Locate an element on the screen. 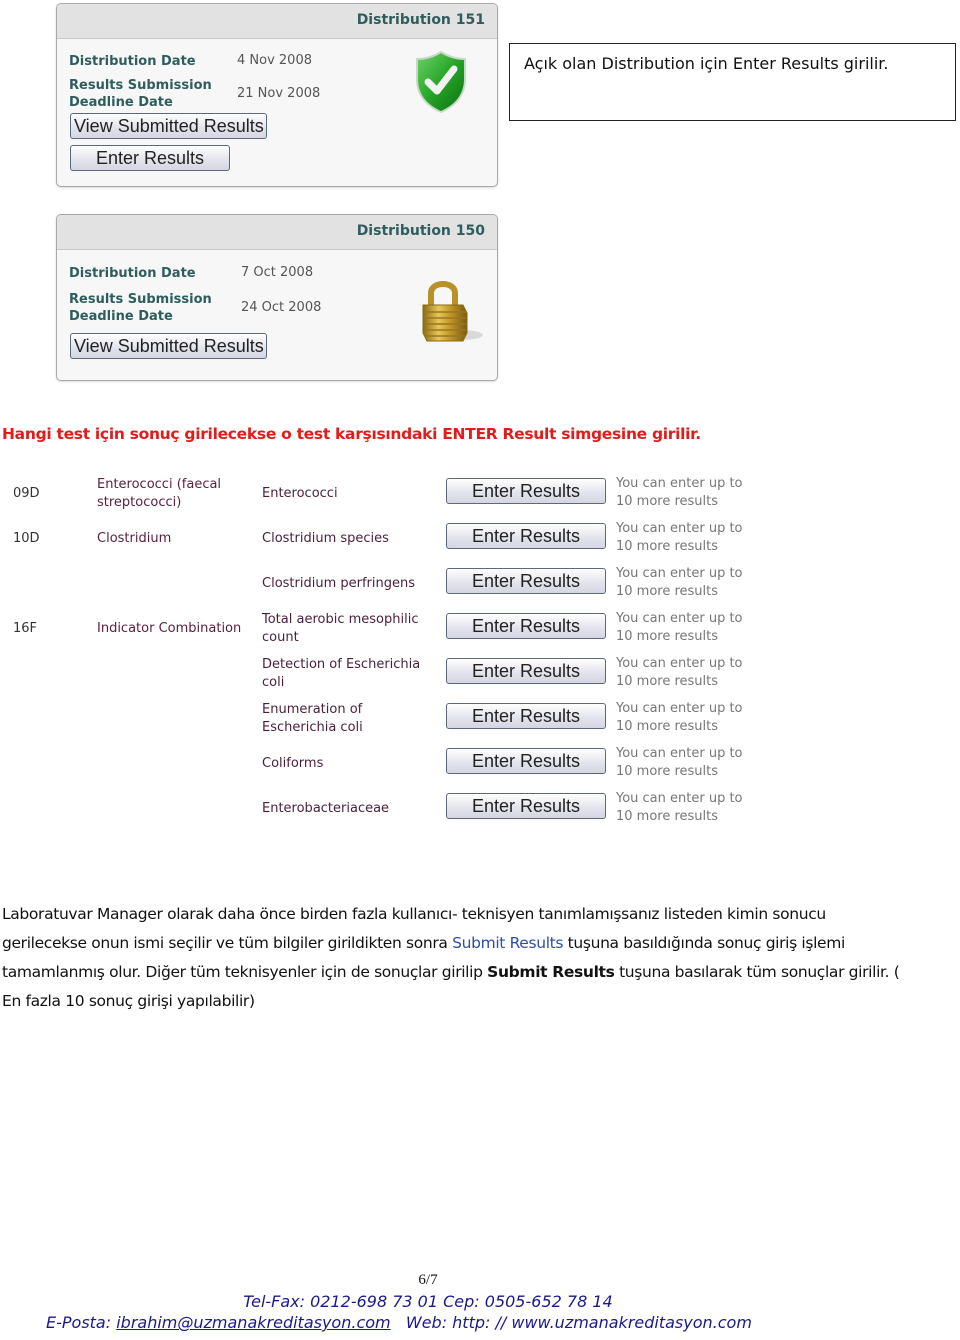 Image resolution: width=960 pixels, height=1340 pixels. test-name: Total aerobic mesophilic count is located at coordinates (340, 628).